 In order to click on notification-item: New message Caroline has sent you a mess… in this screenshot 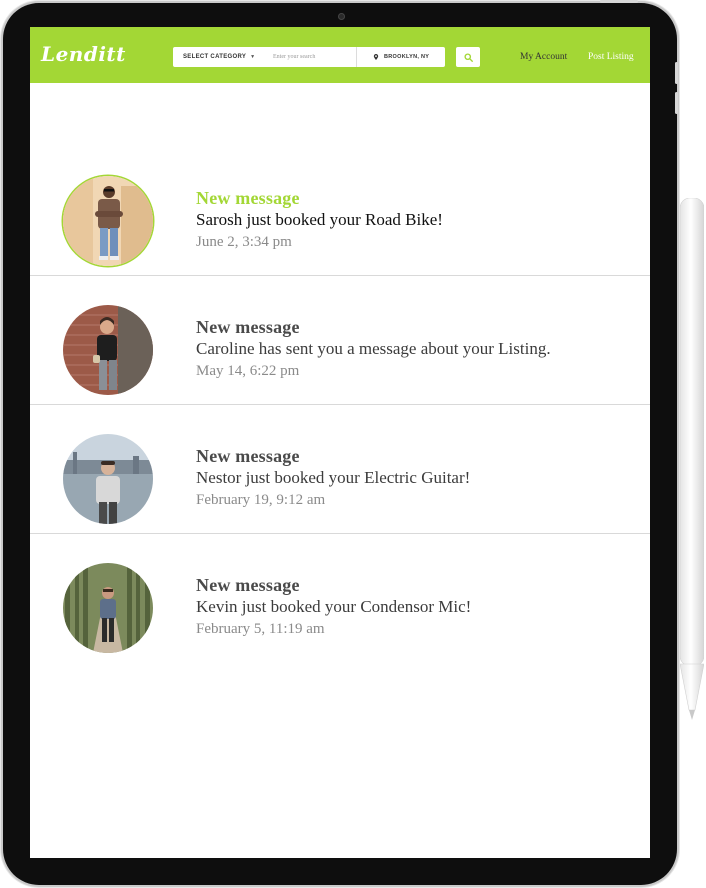, I will do `click(340, 340)`.